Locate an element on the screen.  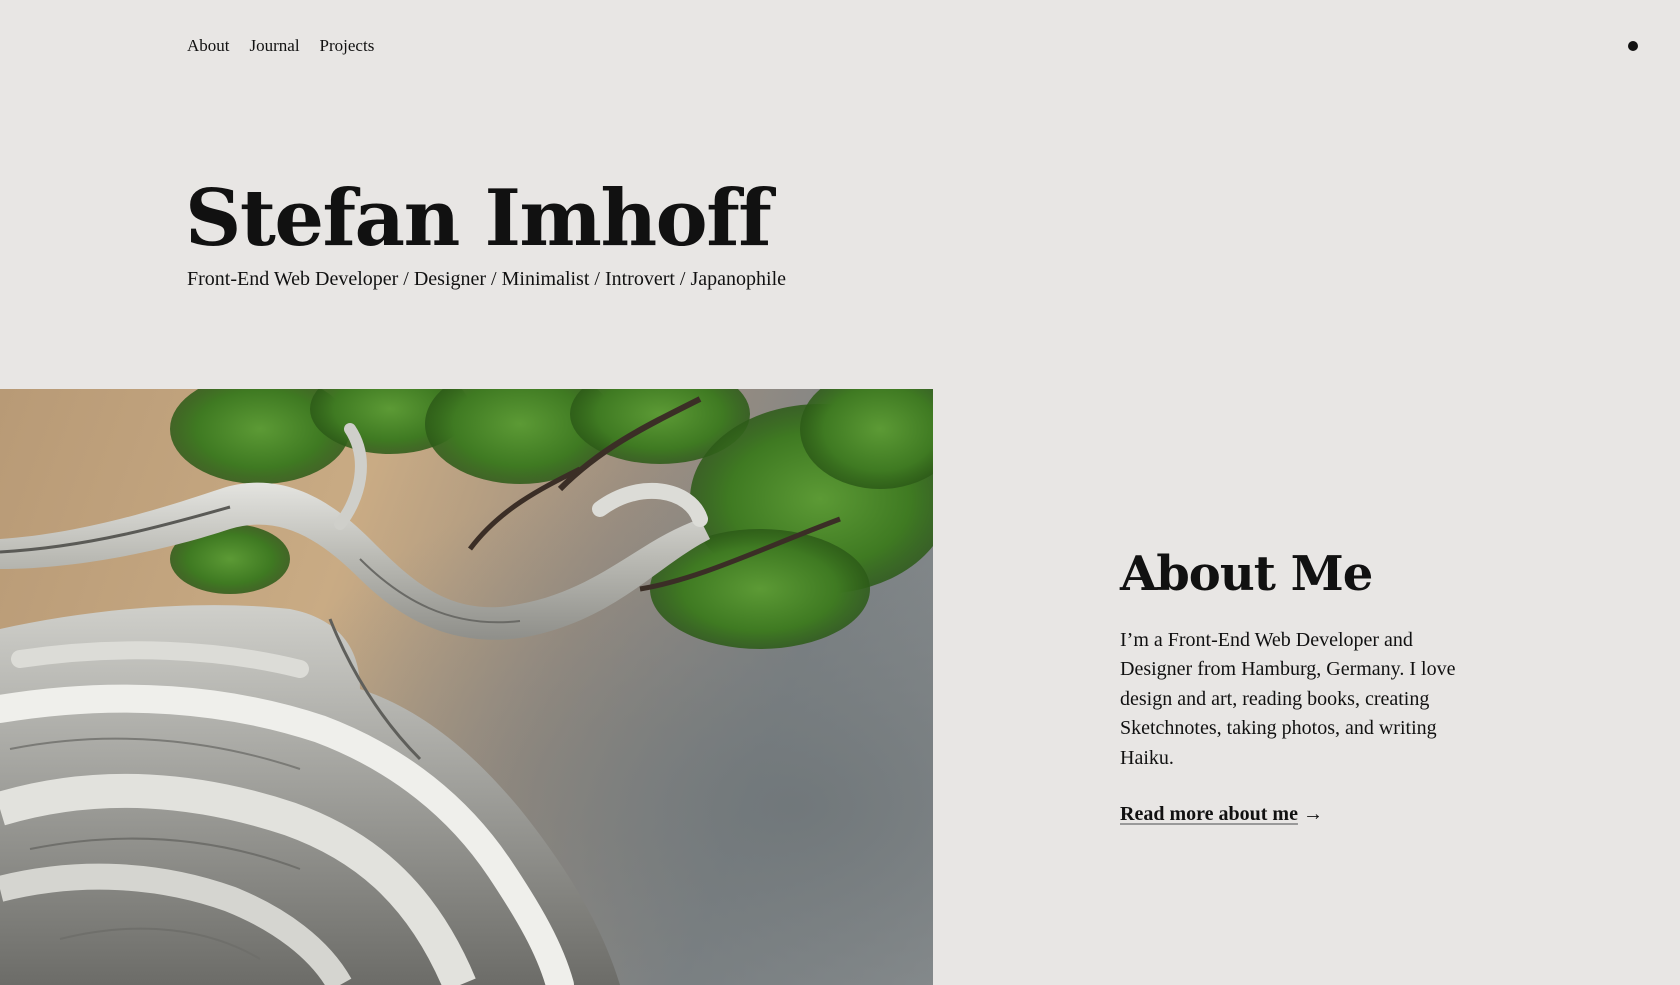
theme-toggle-dot-icon is located at coordinates (1633, 46).